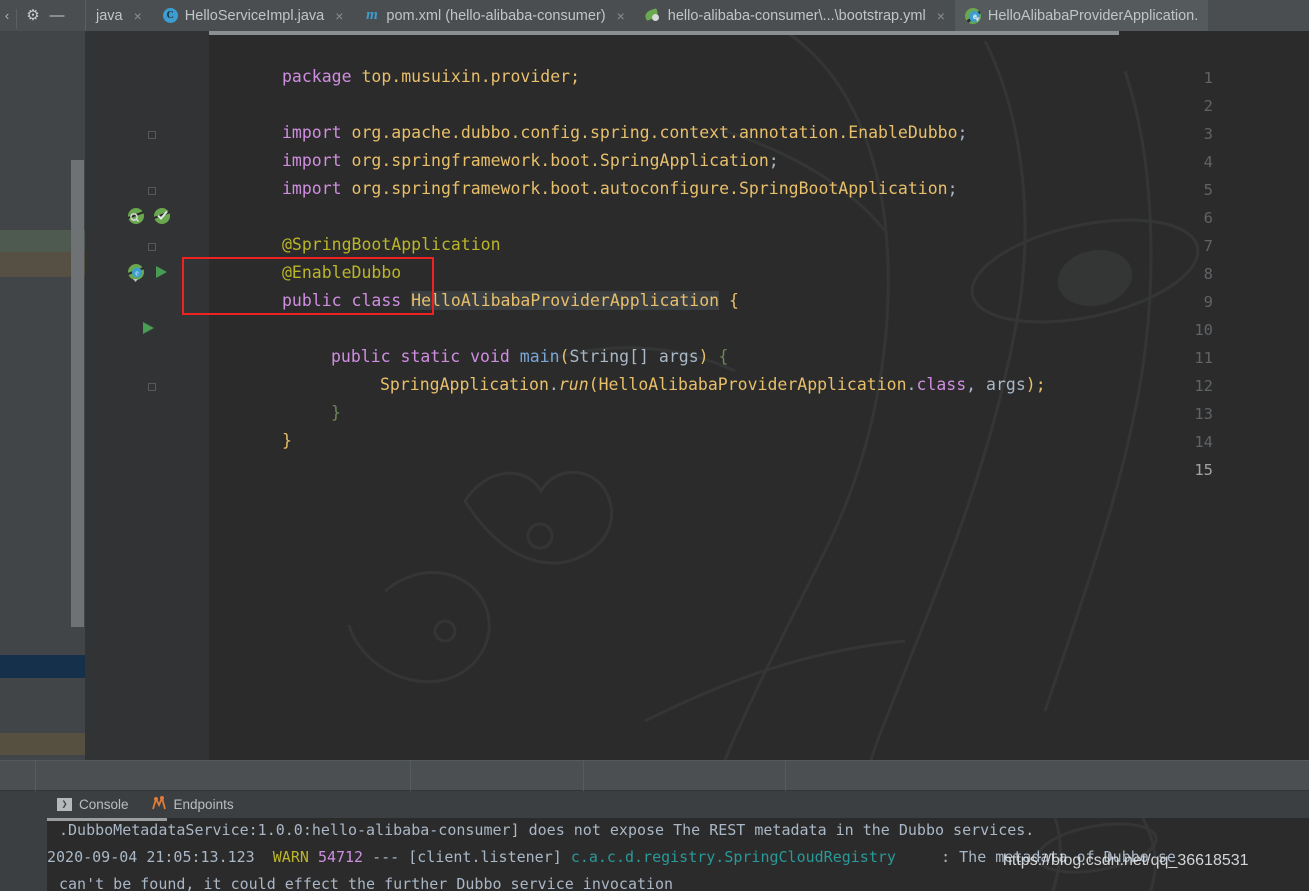  I want to click on tab-label: hello-alibaba-consumer\...\bootstrap.yml, so click(796, 15).